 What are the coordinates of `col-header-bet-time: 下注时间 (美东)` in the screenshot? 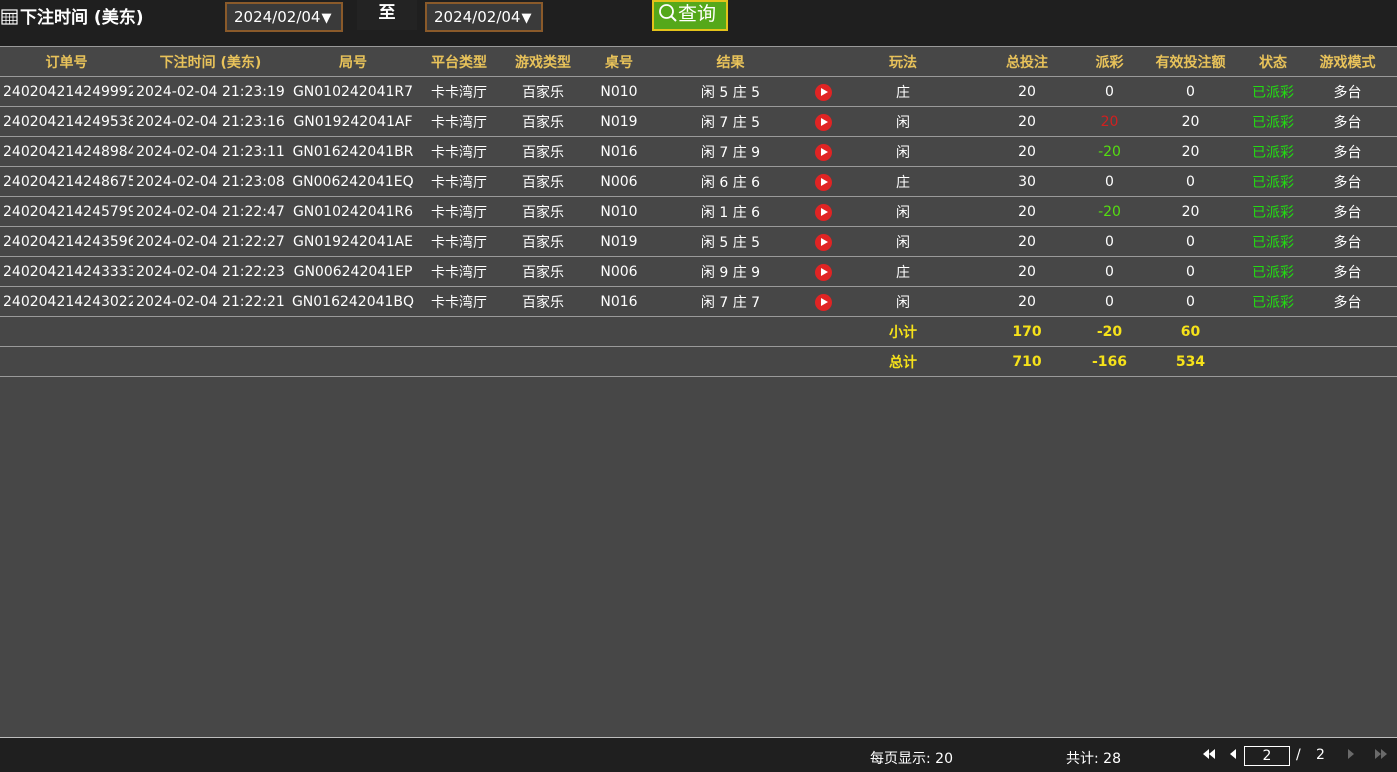 It's located at (210, 61).